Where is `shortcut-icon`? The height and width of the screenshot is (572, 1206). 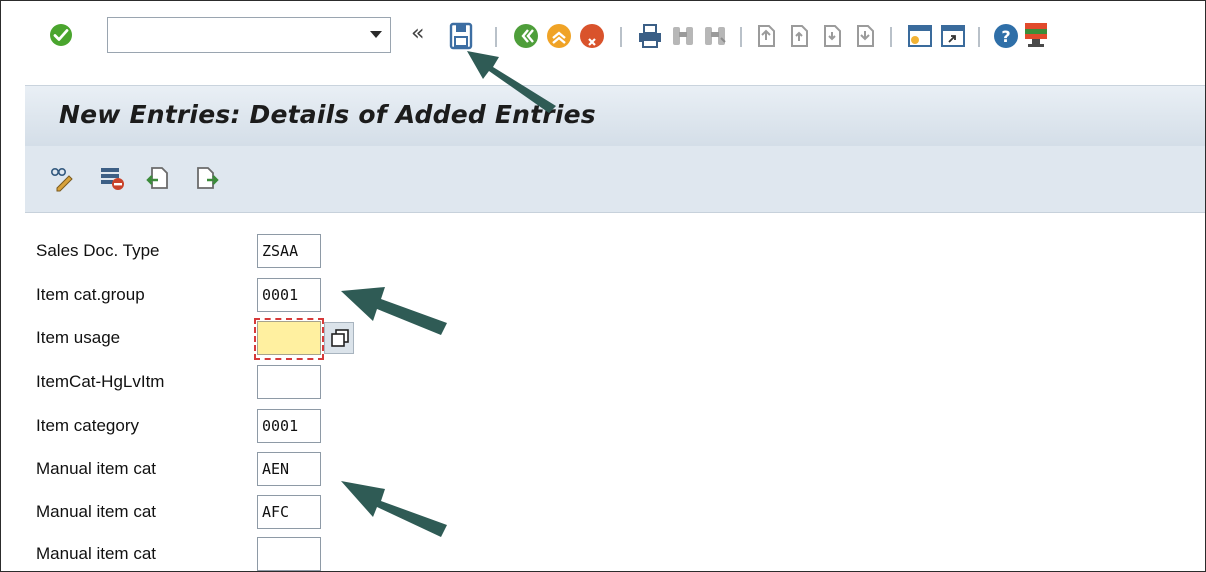 shortcut-icon is located at coordinates (953, 36).